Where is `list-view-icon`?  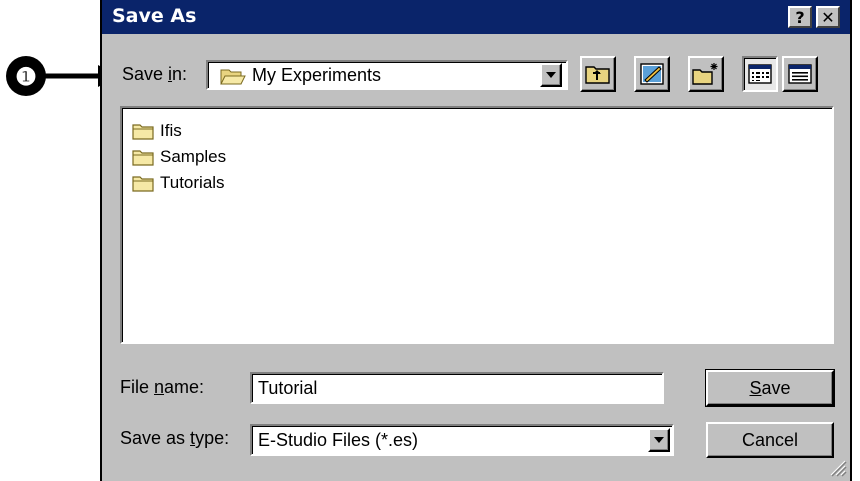 list-view-icon is located at coordinates (760, 74).